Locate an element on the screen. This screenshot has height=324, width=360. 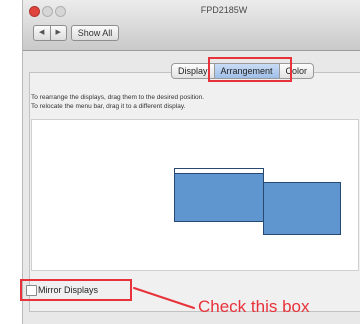
window-title: FPD2185W is located at coordinates (224, 10).